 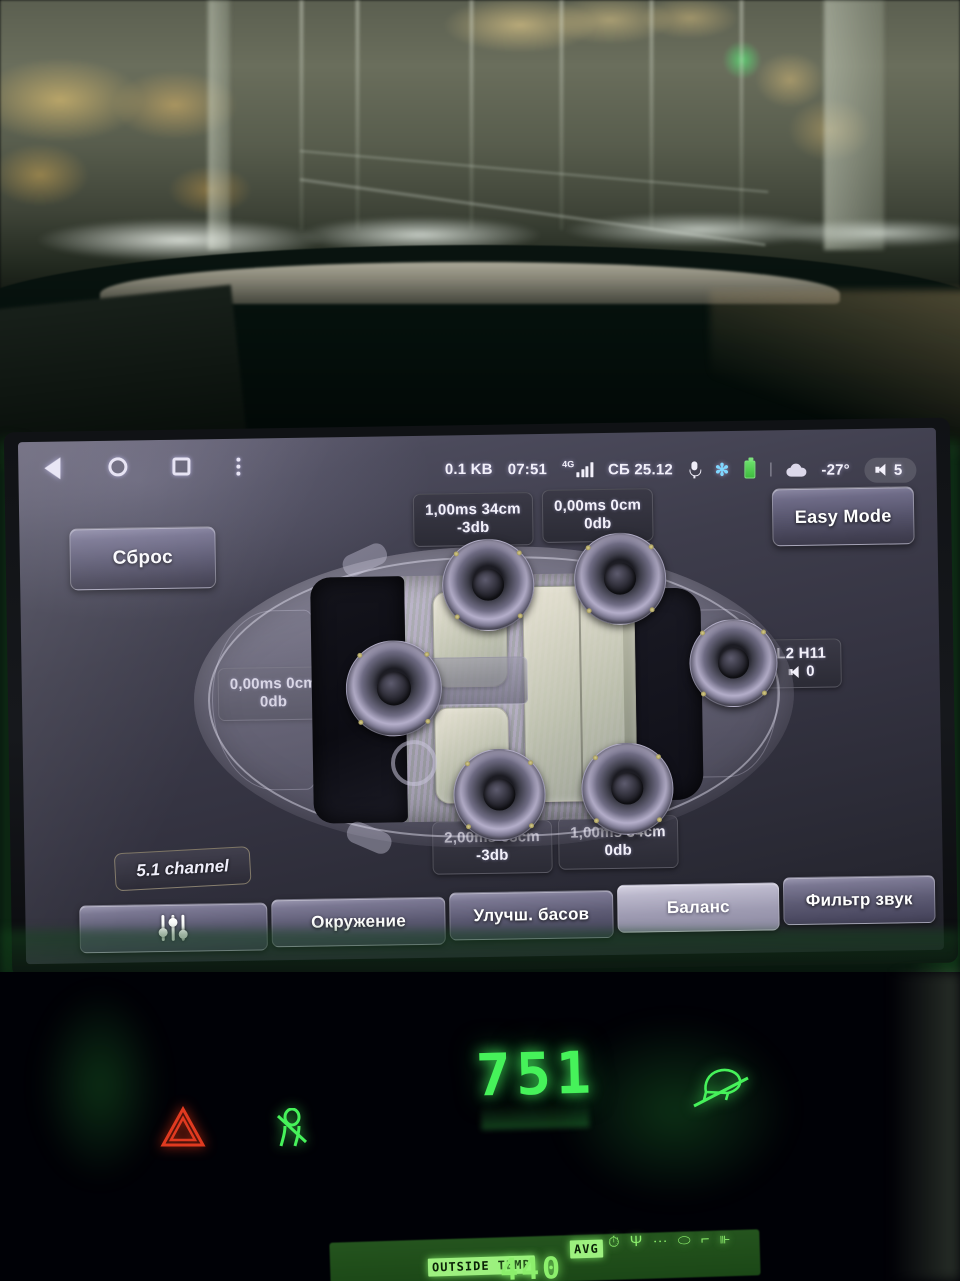 What do you see at coordinates (859, 900) in the screenshot?
I see `sound-filter-button: Фильтр звук` at bounding box center [859, 900].